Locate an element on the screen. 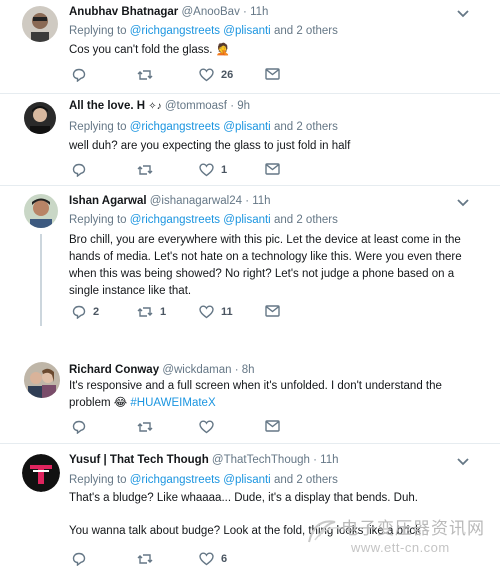 The image size is (500, 568). watermark: 电子变压器资讯网 www.ett-cn.com is located at coordinates (402, 540).